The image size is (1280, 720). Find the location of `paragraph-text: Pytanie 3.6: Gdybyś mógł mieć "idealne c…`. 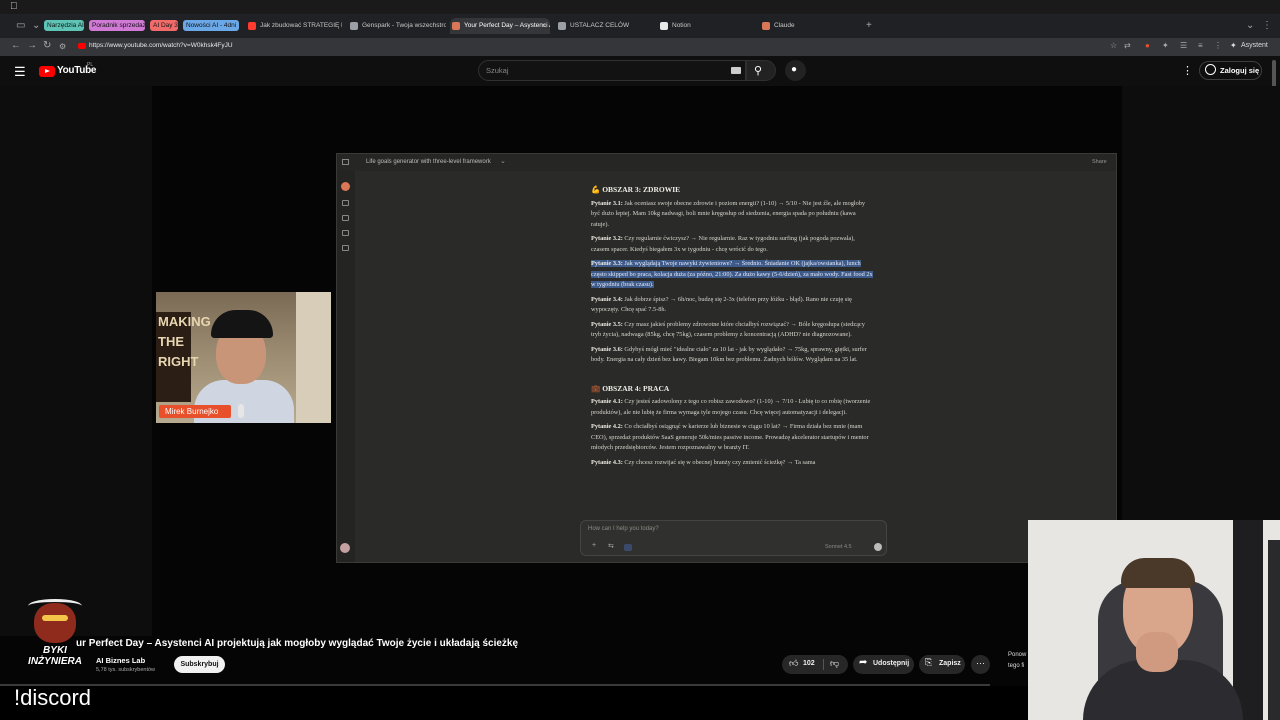

paragraph-text: Pytanie 3.6: Gdybyś mógł mieć "idealne c… is located at coordinates (729, 355).